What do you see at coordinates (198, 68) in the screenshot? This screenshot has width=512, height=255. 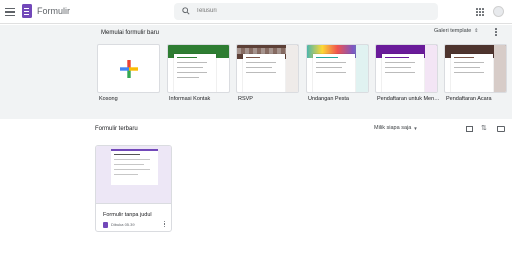 I see `template-contact-info` at bounding box center [198, 68].